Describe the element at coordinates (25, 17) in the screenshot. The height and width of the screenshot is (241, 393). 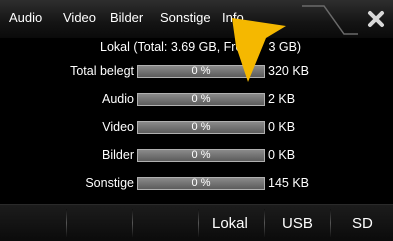
I see `tab-audio: Audio` at that location.